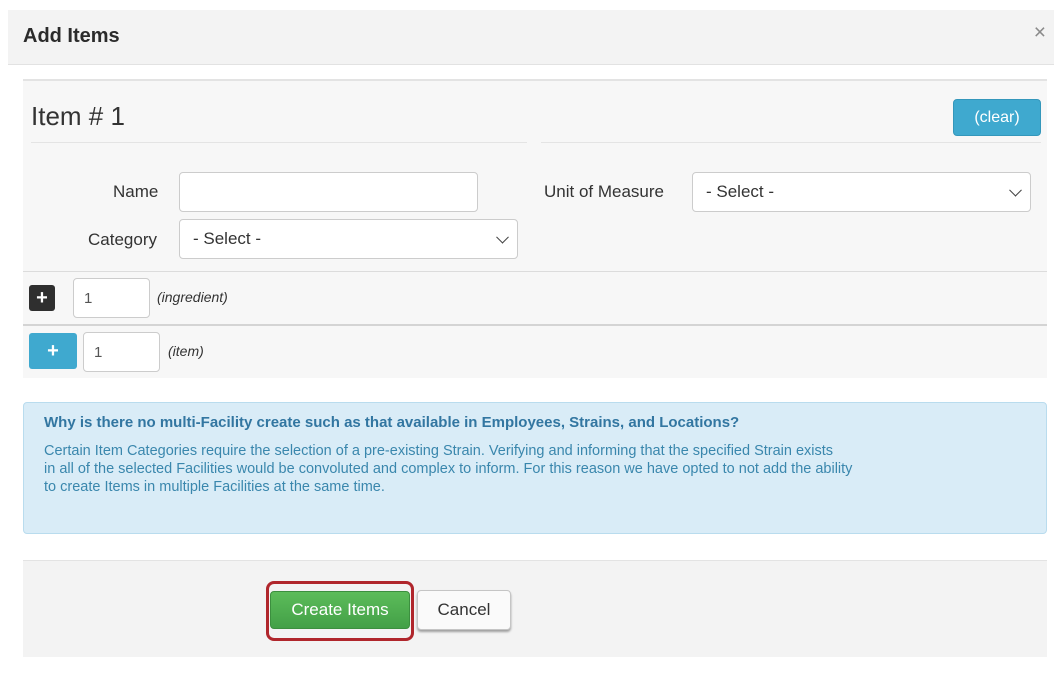 This screenshot has width=1054, height=681. I want to click on category-selected-value: - Select -, so click(227, 238).